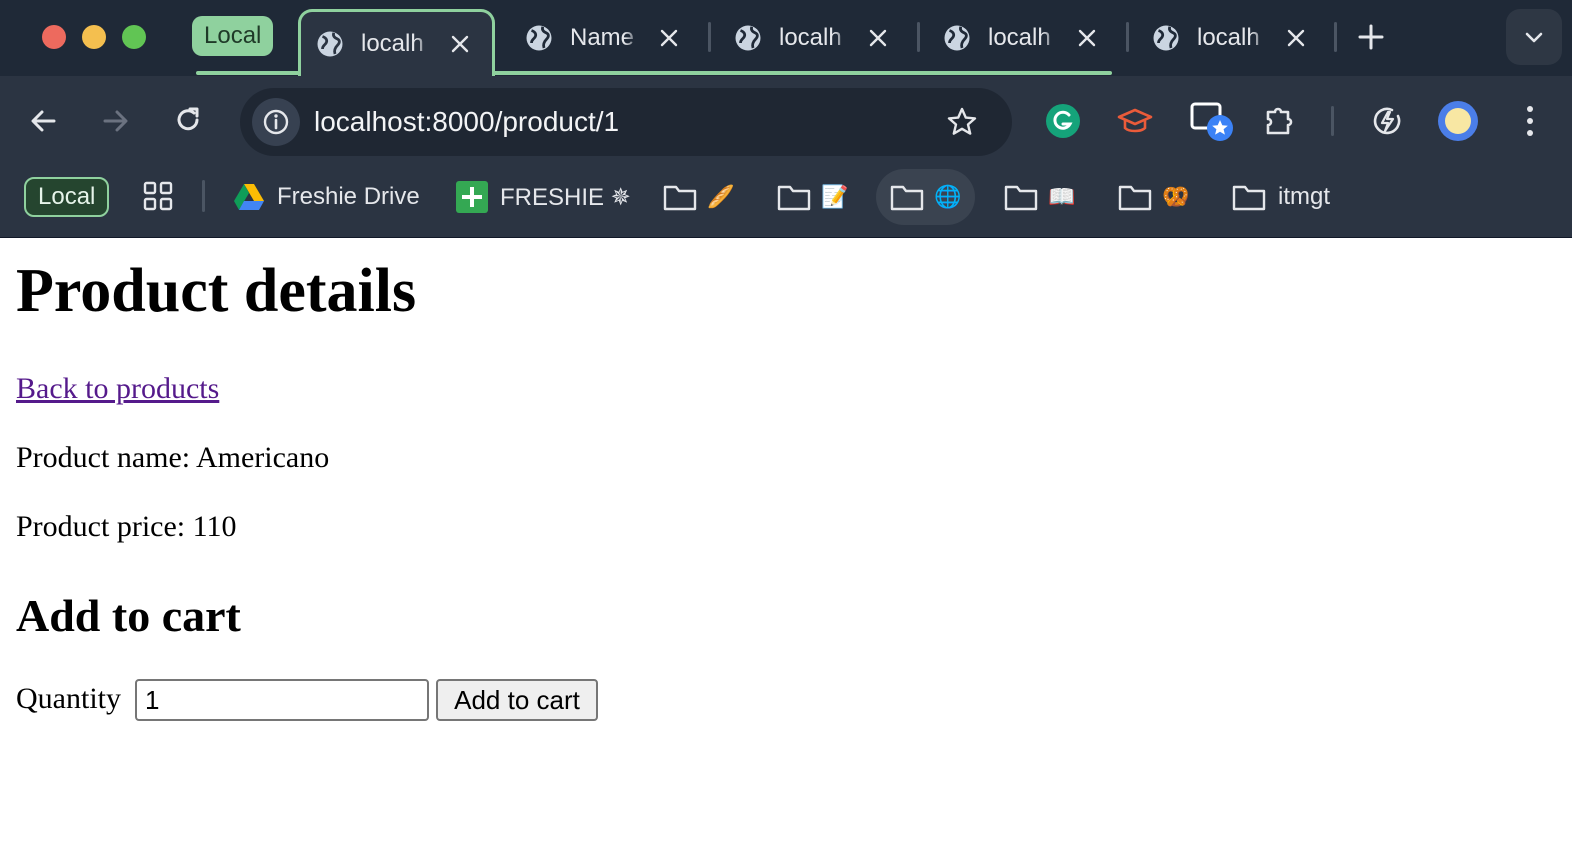  Describe the element at coordinates (1153, 197) in the screenshot. I see `bookmark-folder-pretzel: 🥨` at that location.